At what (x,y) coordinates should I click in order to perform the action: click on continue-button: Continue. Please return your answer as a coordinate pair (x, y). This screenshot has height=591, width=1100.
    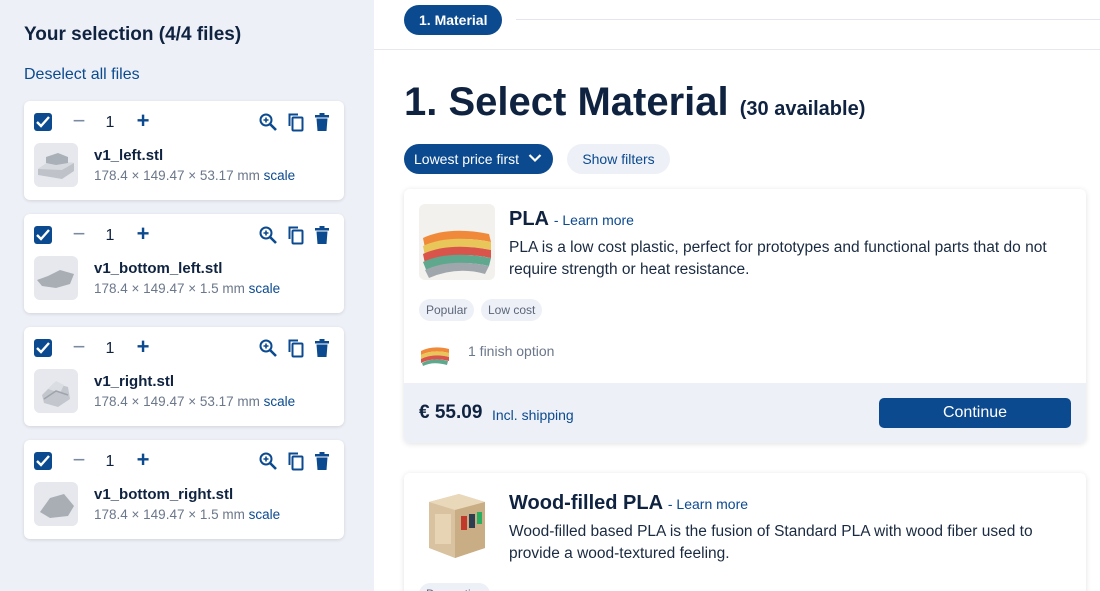
    Looking at the image, I should click on (975, 413).